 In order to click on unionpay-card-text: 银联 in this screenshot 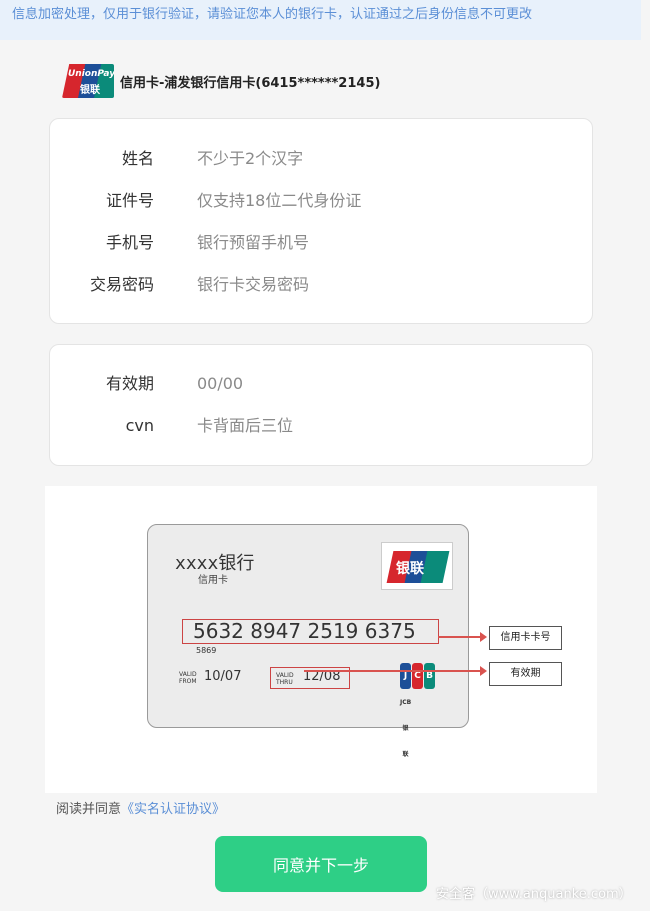, I will do `click(410, 569)`.